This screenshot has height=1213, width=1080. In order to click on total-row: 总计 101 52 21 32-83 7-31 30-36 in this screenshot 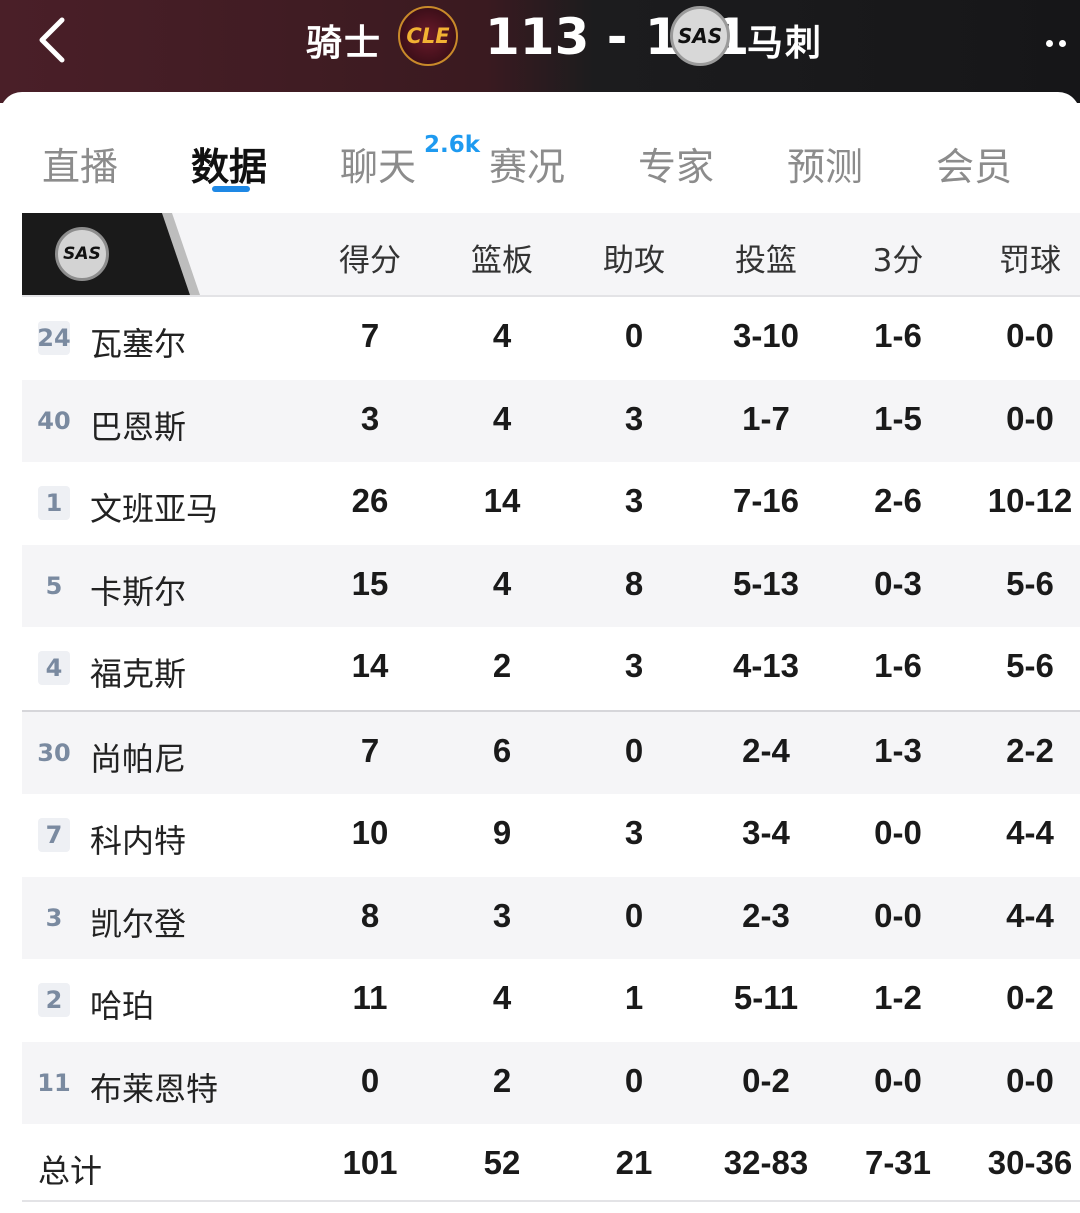, I will do `click(551, 1165)`.